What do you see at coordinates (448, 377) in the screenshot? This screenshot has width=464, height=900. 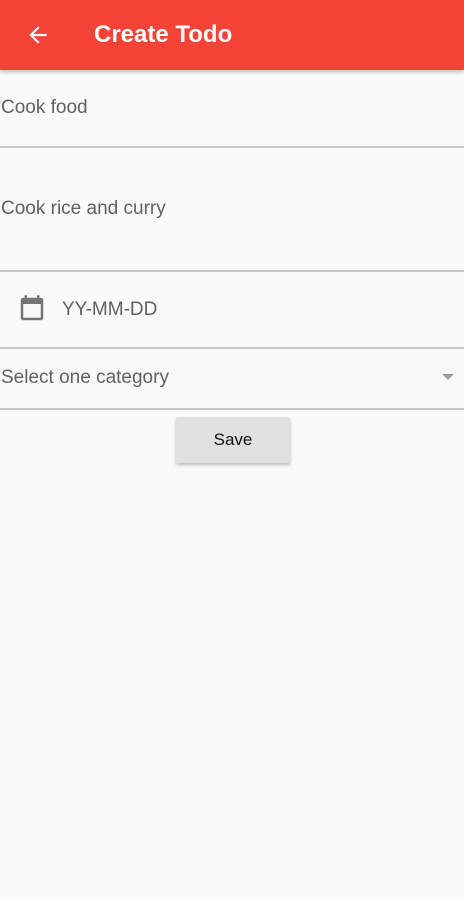 I see `dropdown-arrow-icon` at bounding box center [448, 377].